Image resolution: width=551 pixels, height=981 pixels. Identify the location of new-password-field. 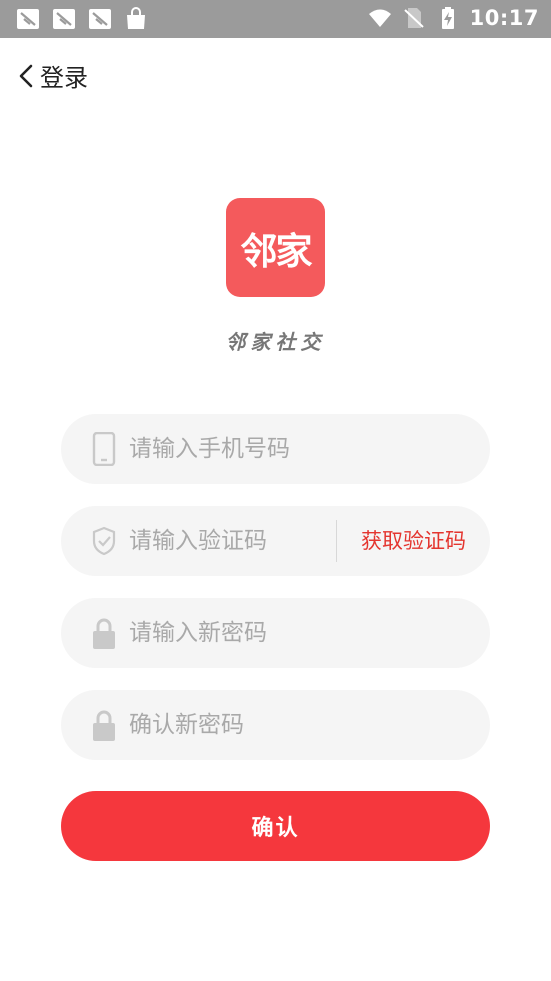
(275, 633).